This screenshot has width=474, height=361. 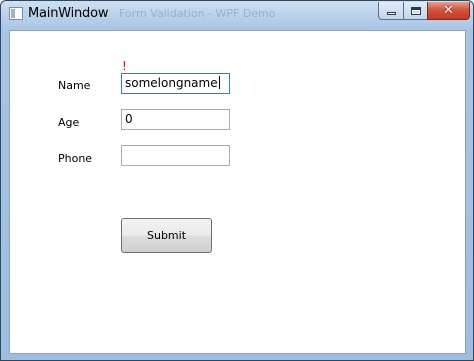 I want to click on submit-button: Submit, so click(x=166, y=235).